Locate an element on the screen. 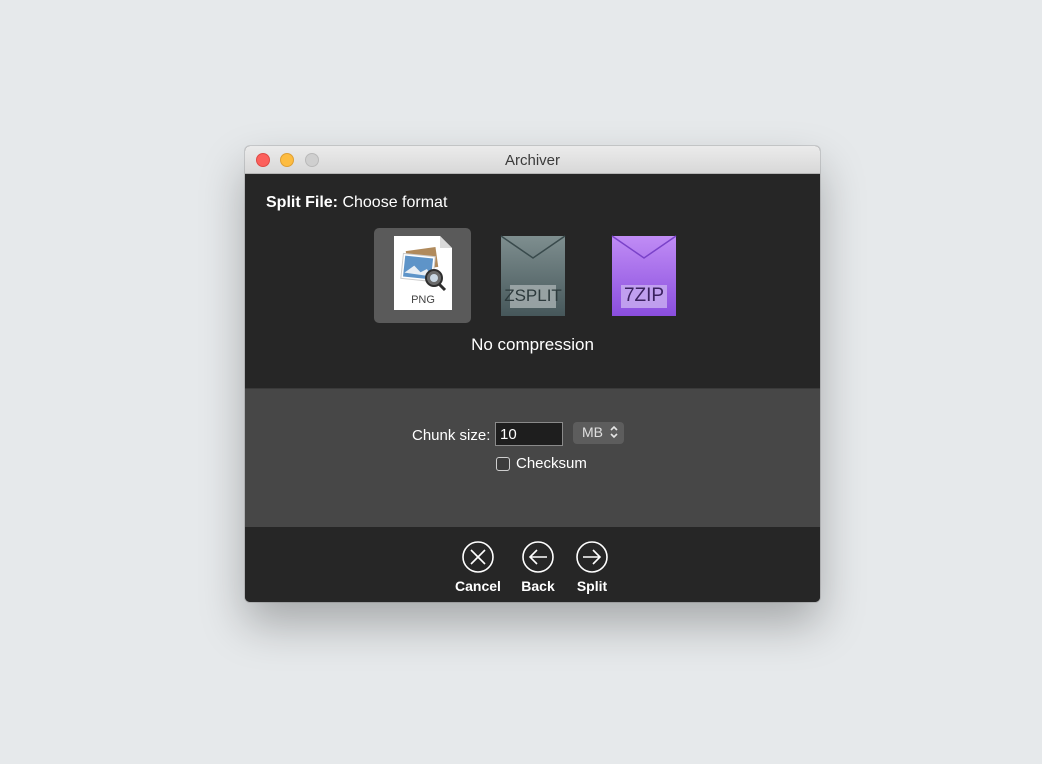  format-label-zsplit: ZSPLIT is located at coordinates (533, 295).